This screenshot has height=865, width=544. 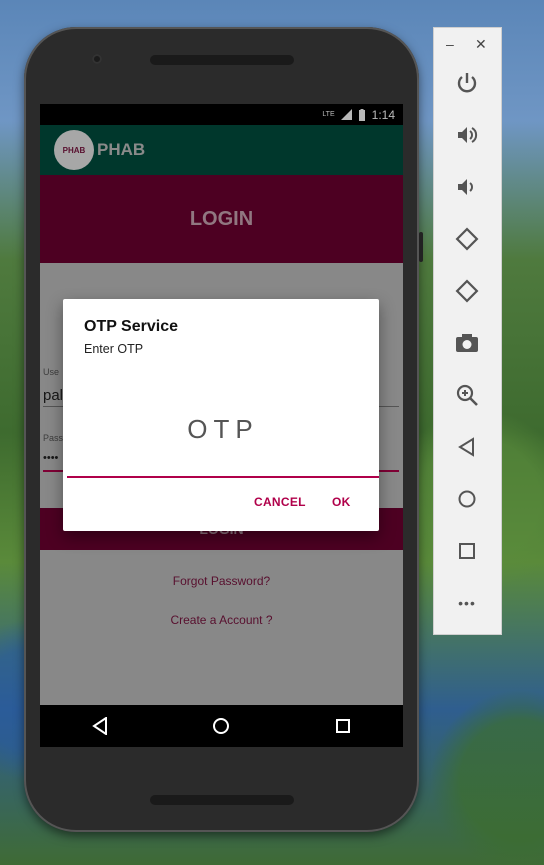 I want to click on front-camera, so click(x=97, y=59).